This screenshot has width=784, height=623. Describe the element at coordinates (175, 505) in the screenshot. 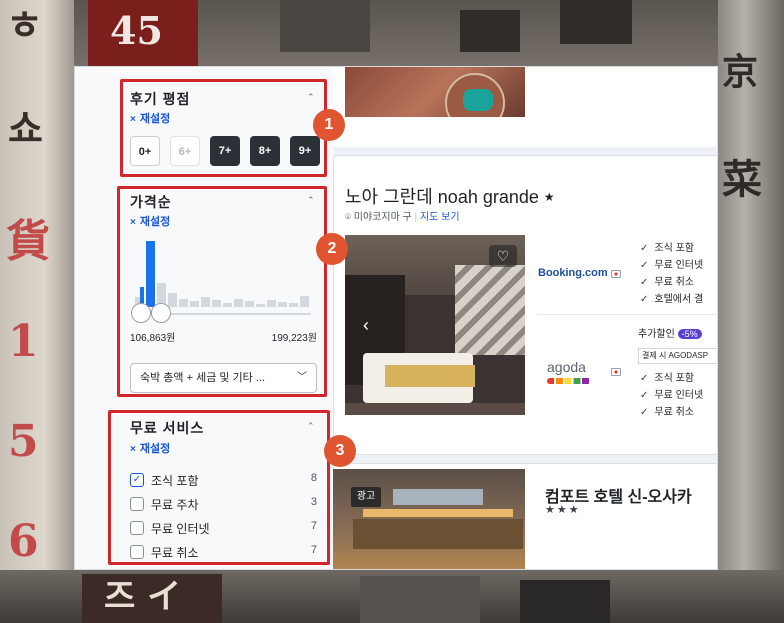

I see `service-label: 무료 주차` at that location.